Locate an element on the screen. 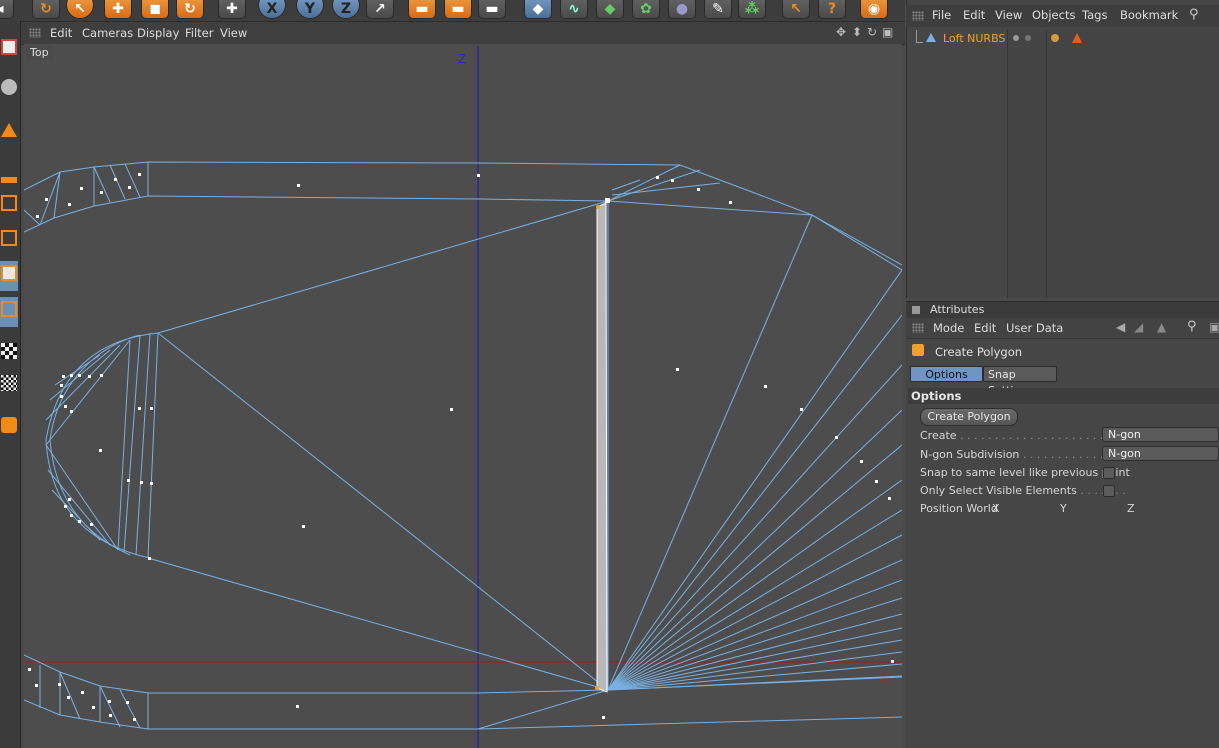 This screenshot has width=1219, height=748. object-manager-menu-bar: File Edit View Objects Tags Bookmark ⚲ is located at coordinates (1062, 16).